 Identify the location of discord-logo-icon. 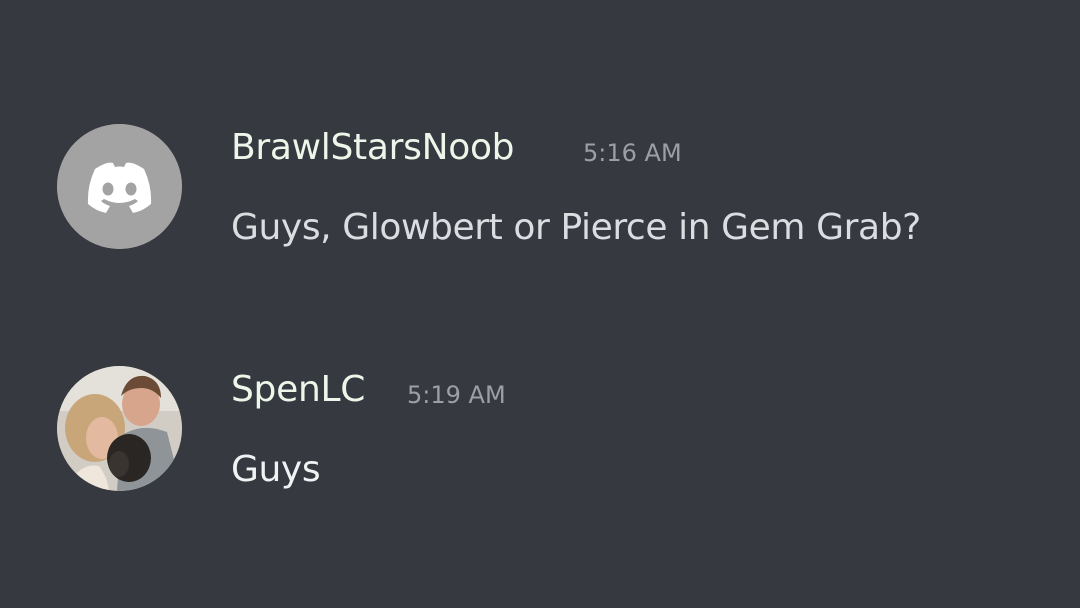
(119, 186).